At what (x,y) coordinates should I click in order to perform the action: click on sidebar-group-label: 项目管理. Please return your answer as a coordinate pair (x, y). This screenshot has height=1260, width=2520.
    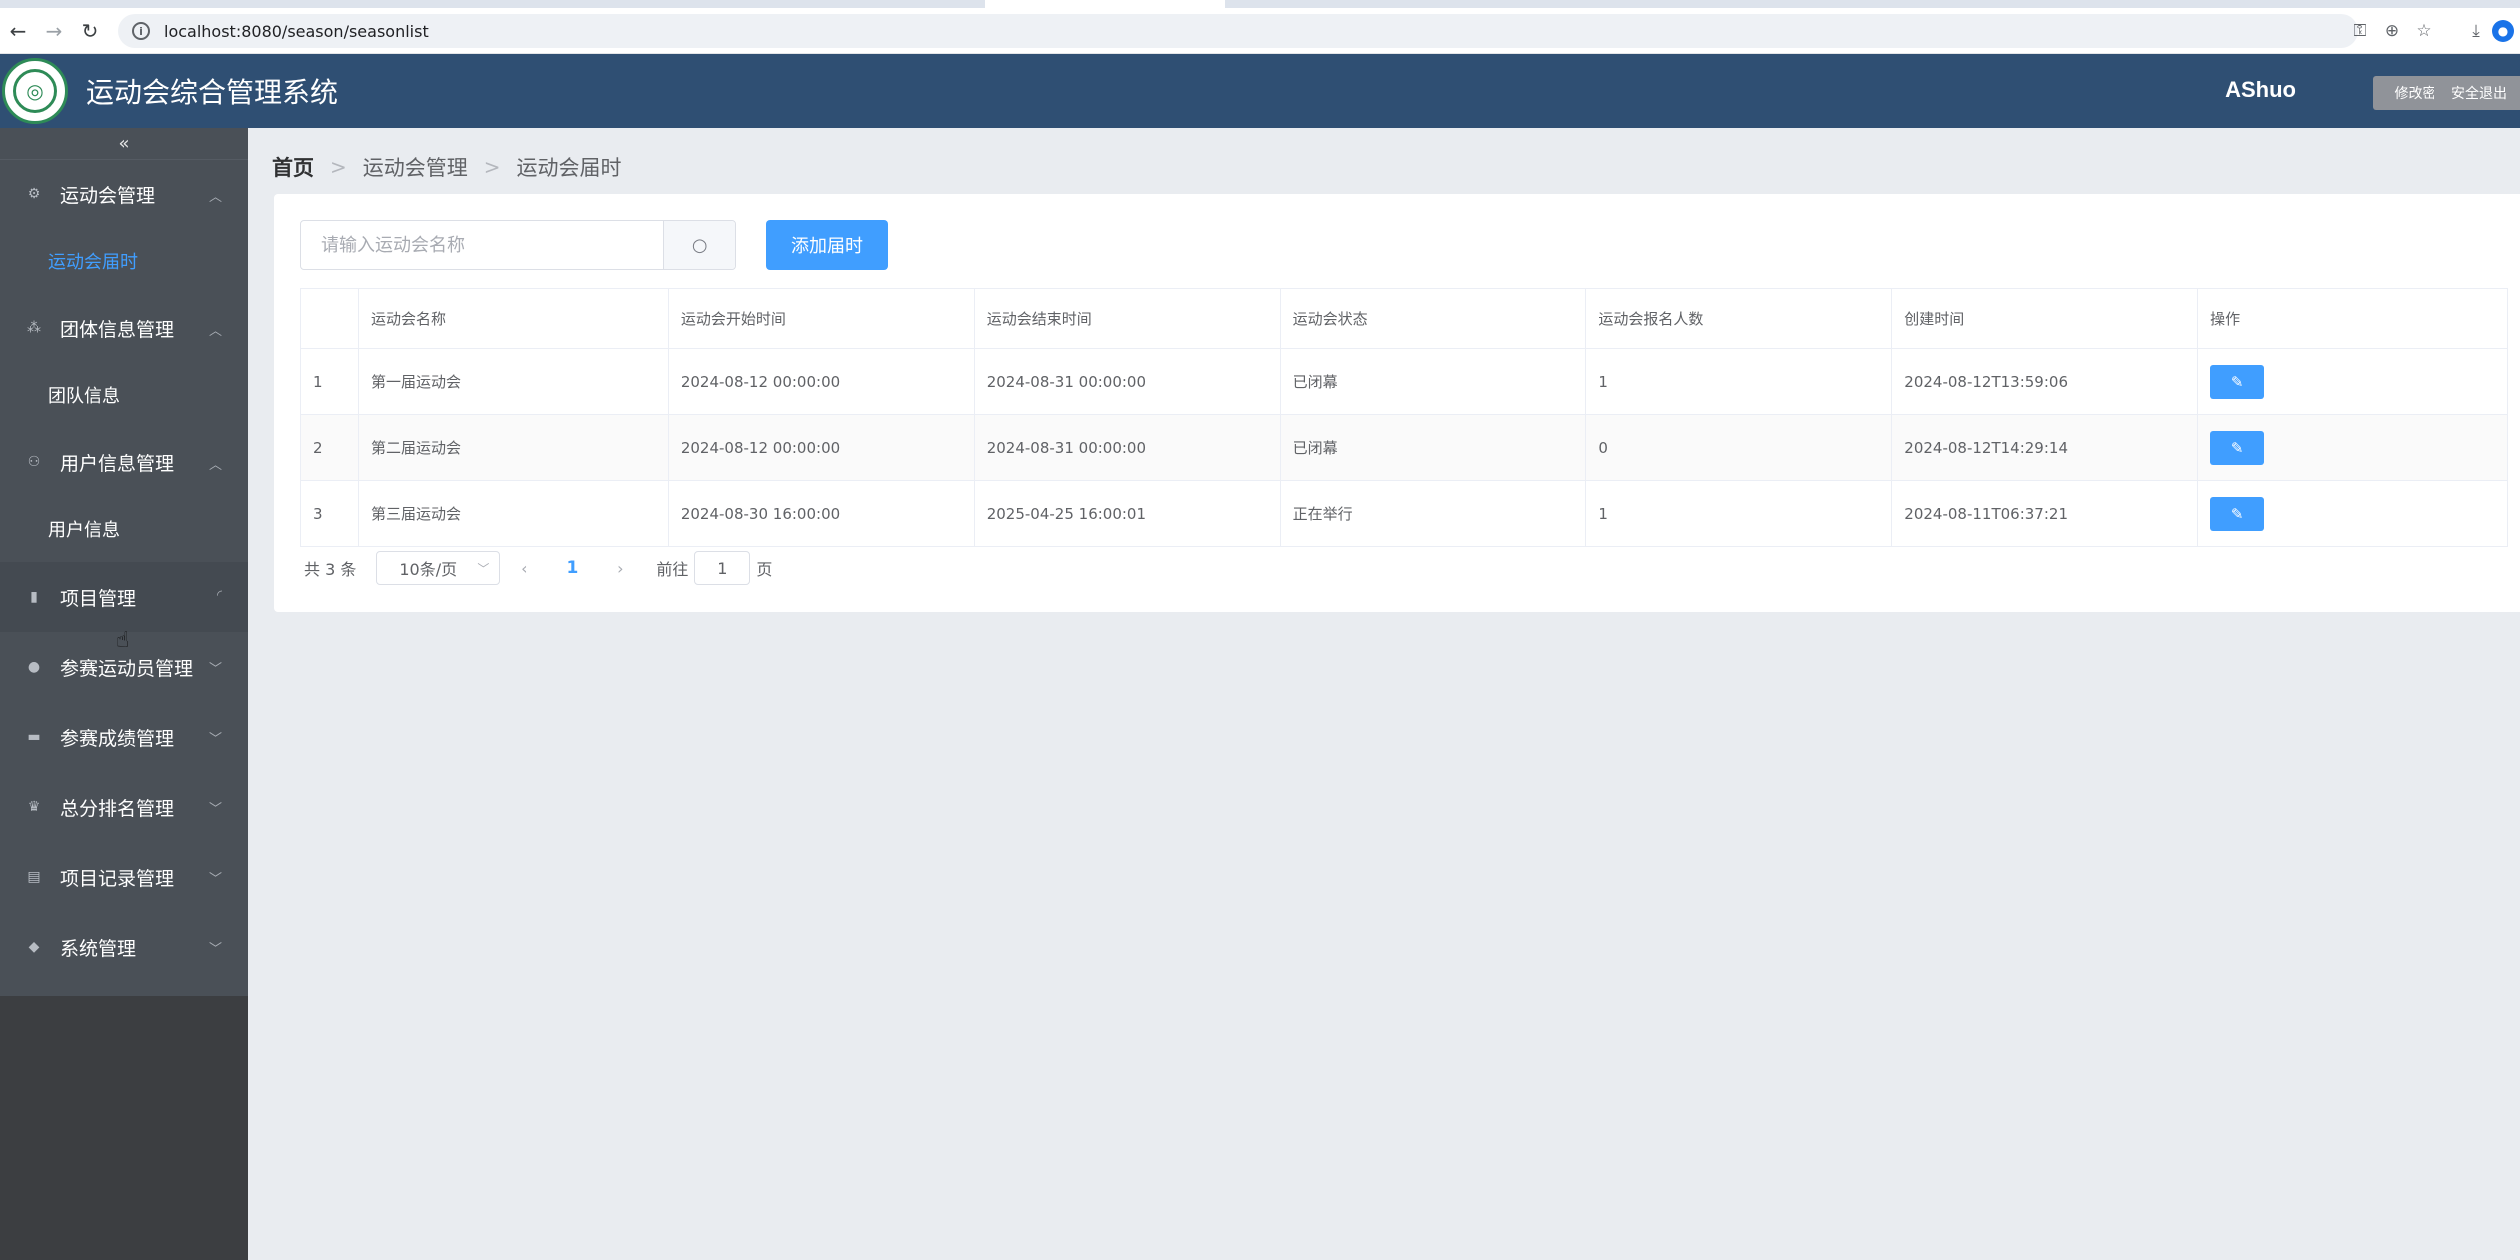
    Looking at the image, I should click on (98, 598).